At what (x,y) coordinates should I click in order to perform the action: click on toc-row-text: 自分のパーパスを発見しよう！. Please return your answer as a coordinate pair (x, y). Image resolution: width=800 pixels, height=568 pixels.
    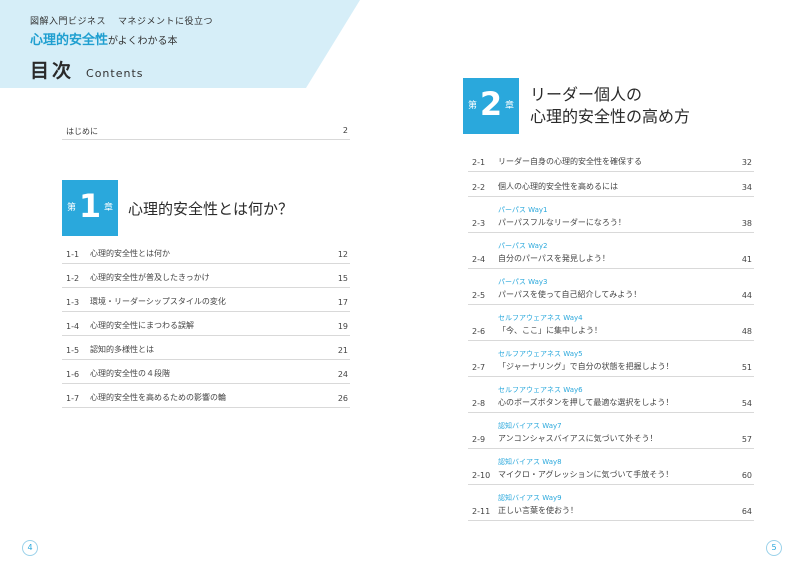
    Looking at the image, I should click on (554, 258).